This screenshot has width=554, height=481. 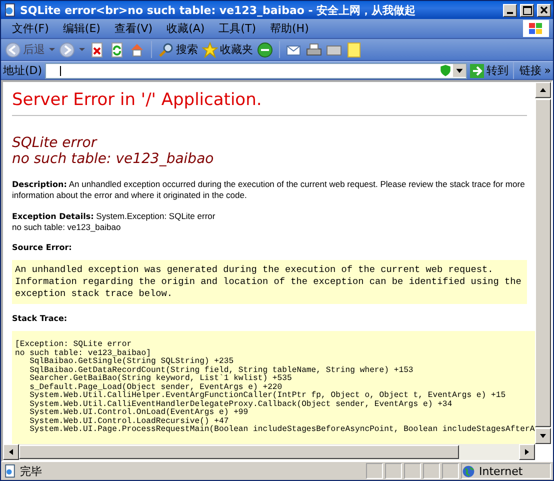 I want to click on links-button: 链接, so click(x=530, y=70).